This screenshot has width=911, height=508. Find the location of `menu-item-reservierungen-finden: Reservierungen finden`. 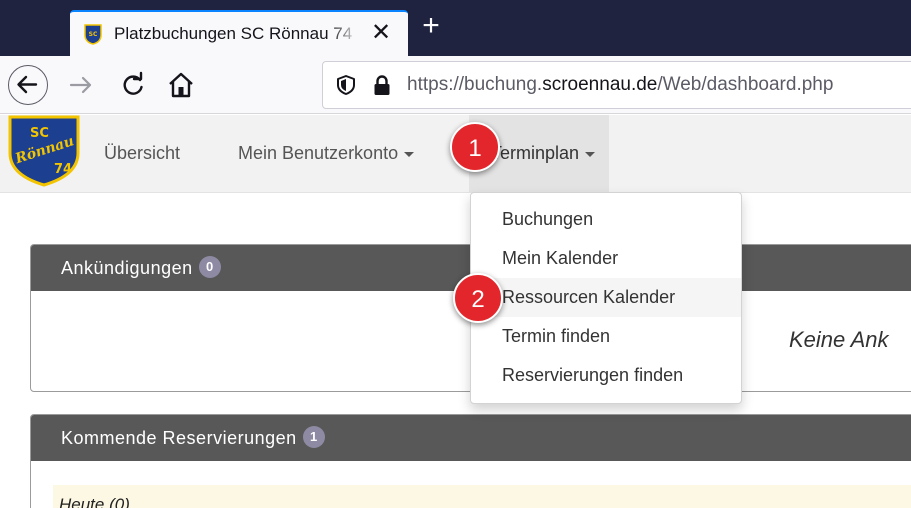

menu-item-reservierungen-finden: Reservierungen finden is located at coordinates (606, 375).